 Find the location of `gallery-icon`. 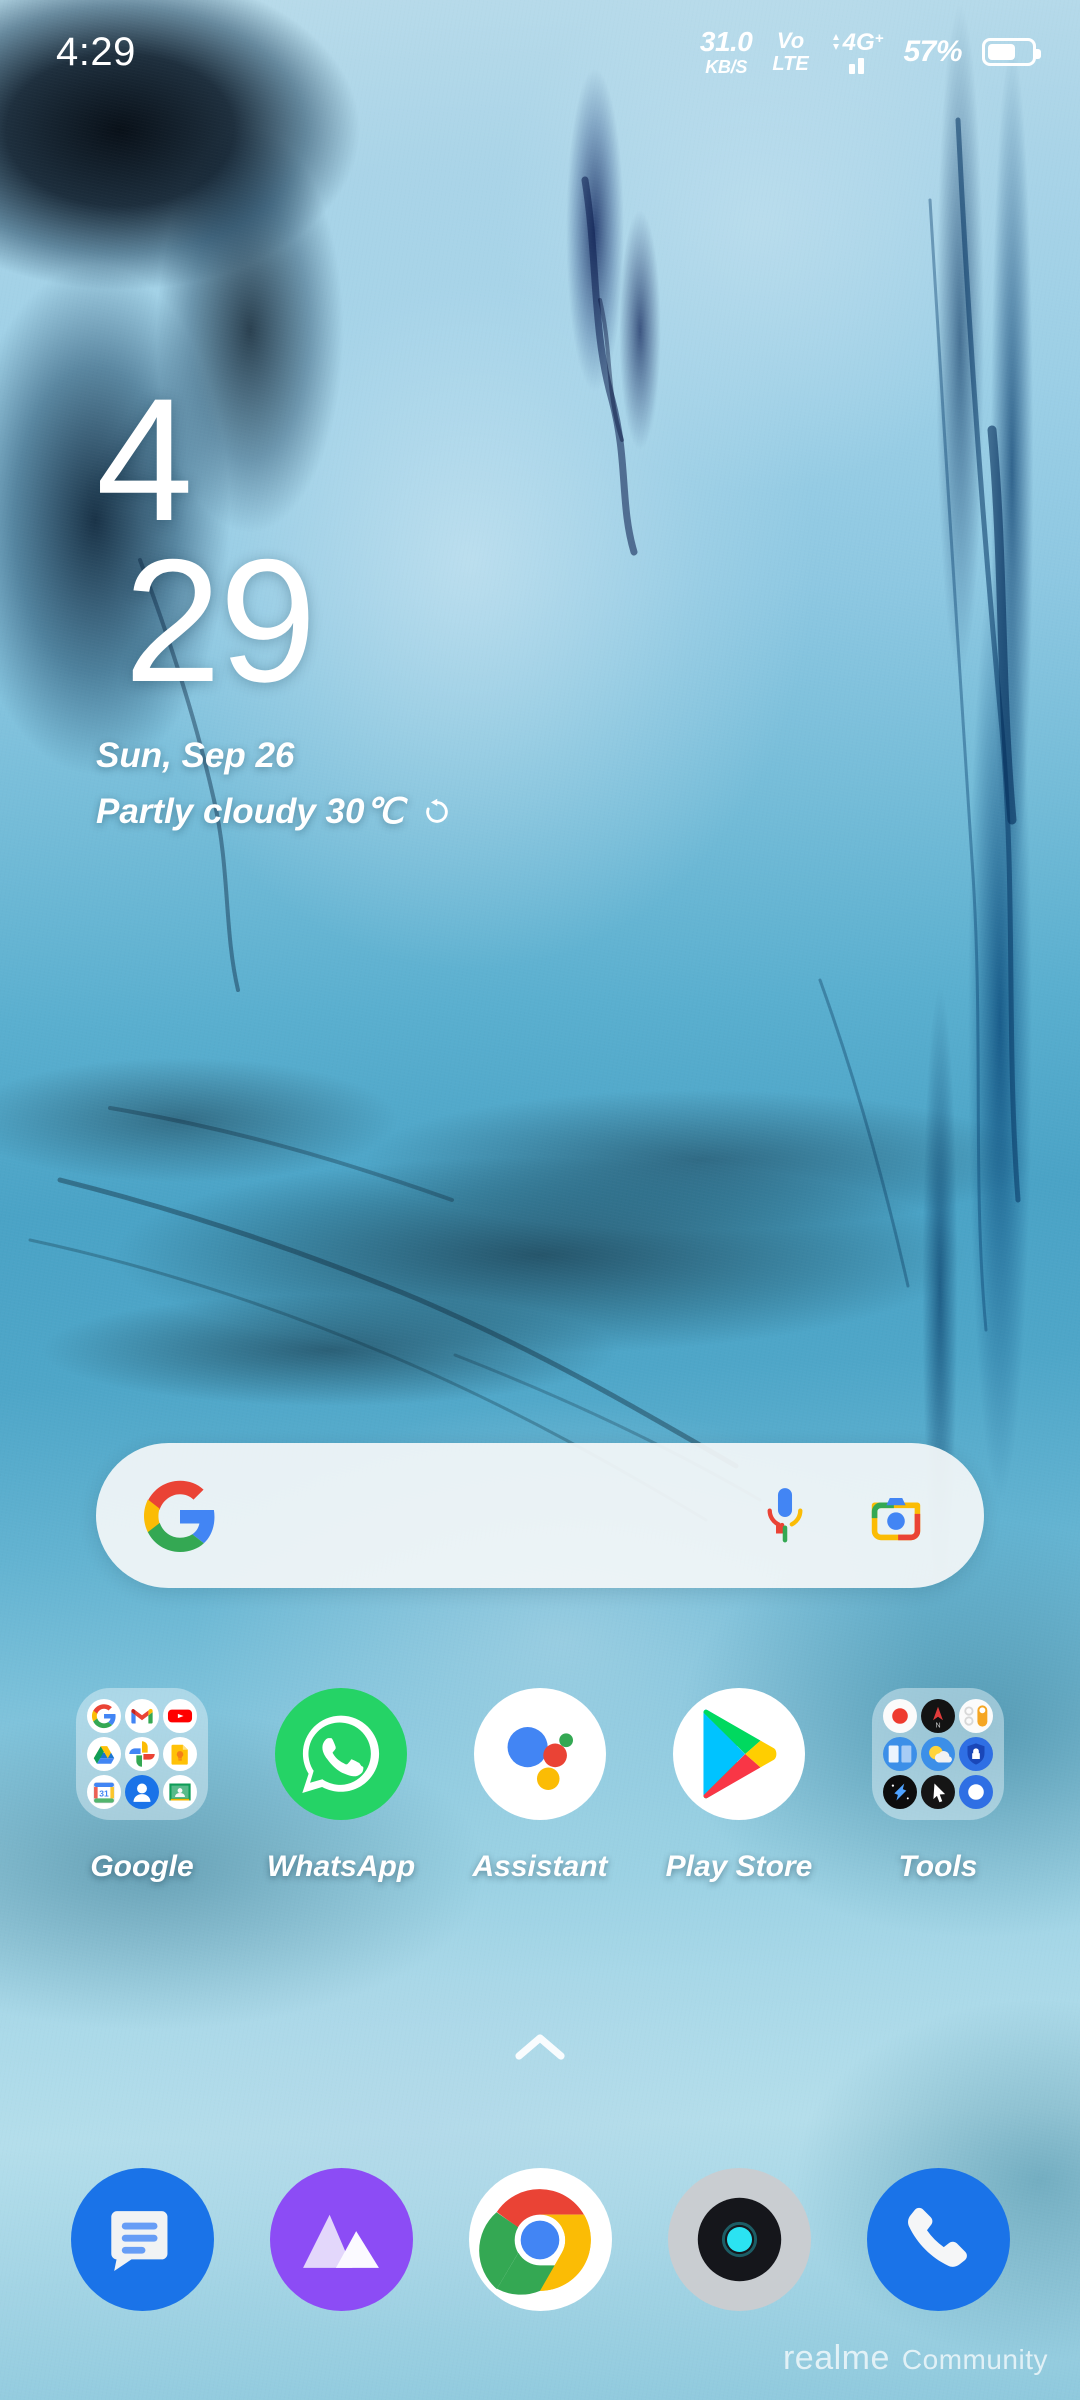

gallery-icon is located at coordinates (341, 2239).